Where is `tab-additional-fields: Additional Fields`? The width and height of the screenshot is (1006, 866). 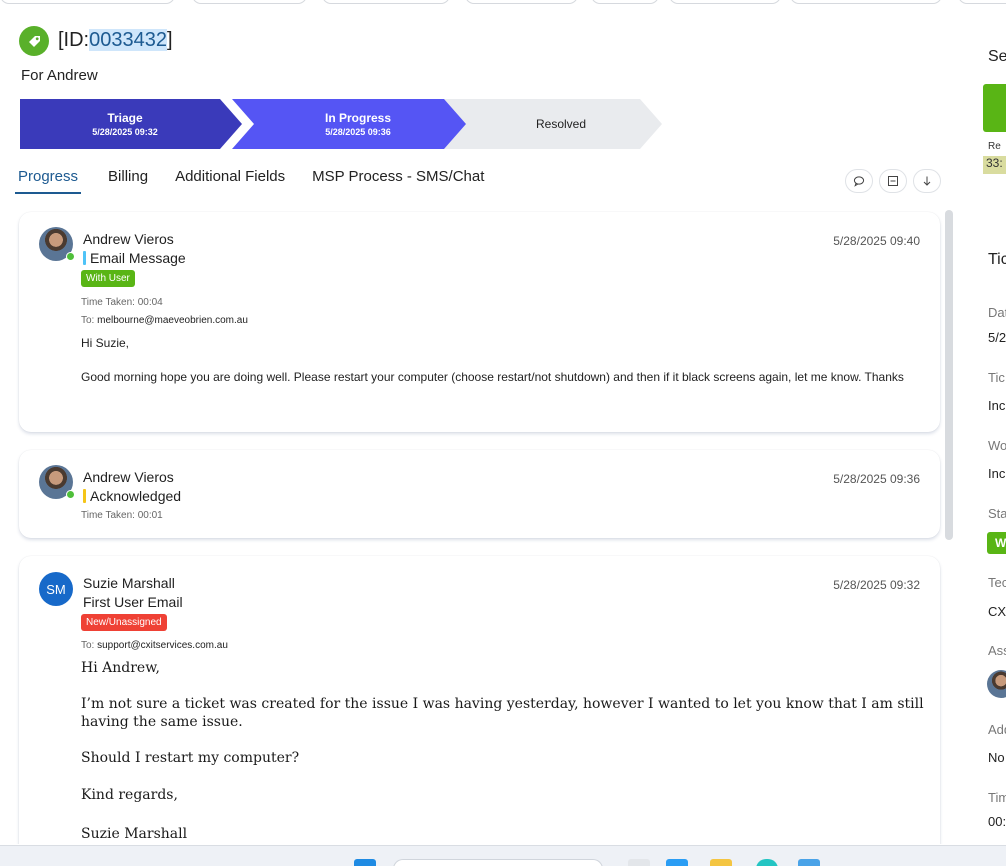 tab-additional-fields: Additional Fields is located at coordinates (230, 181).